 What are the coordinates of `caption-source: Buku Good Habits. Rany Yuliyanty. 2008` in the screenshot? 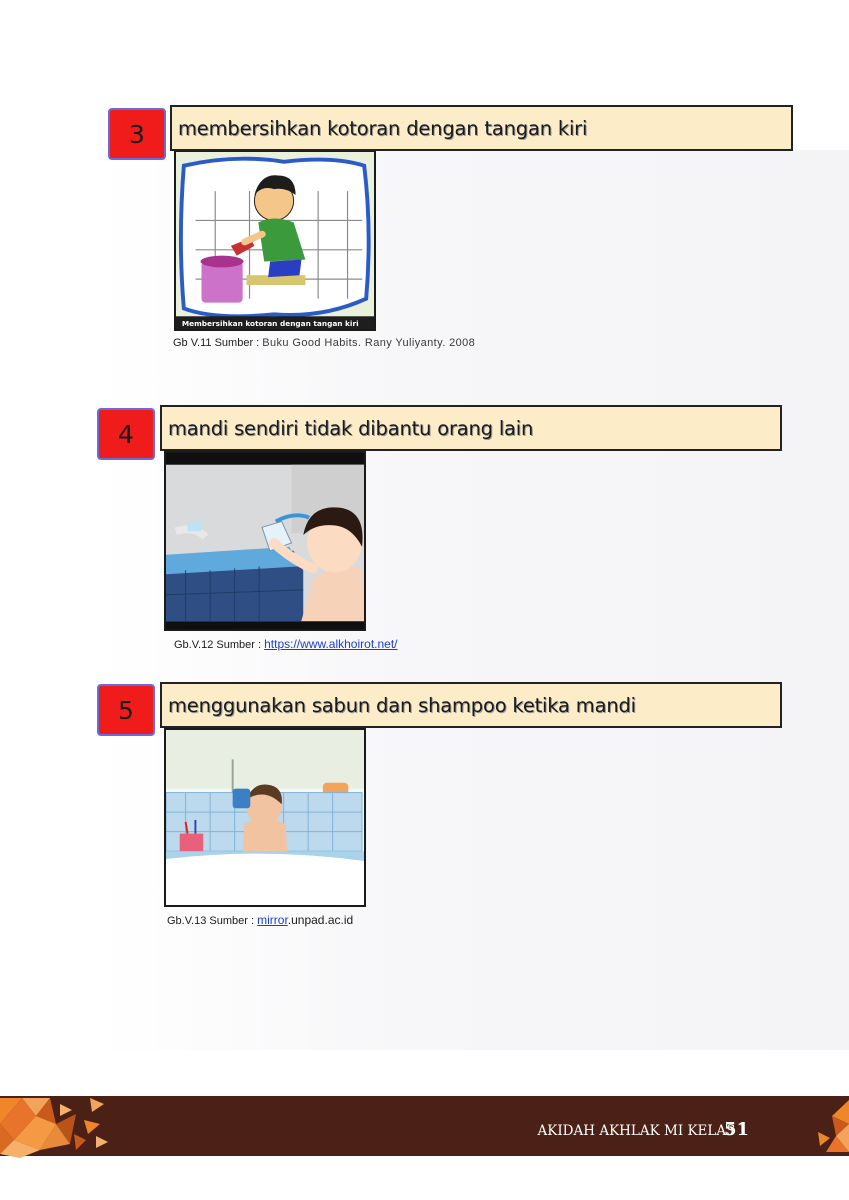 It's located at (369, 343).